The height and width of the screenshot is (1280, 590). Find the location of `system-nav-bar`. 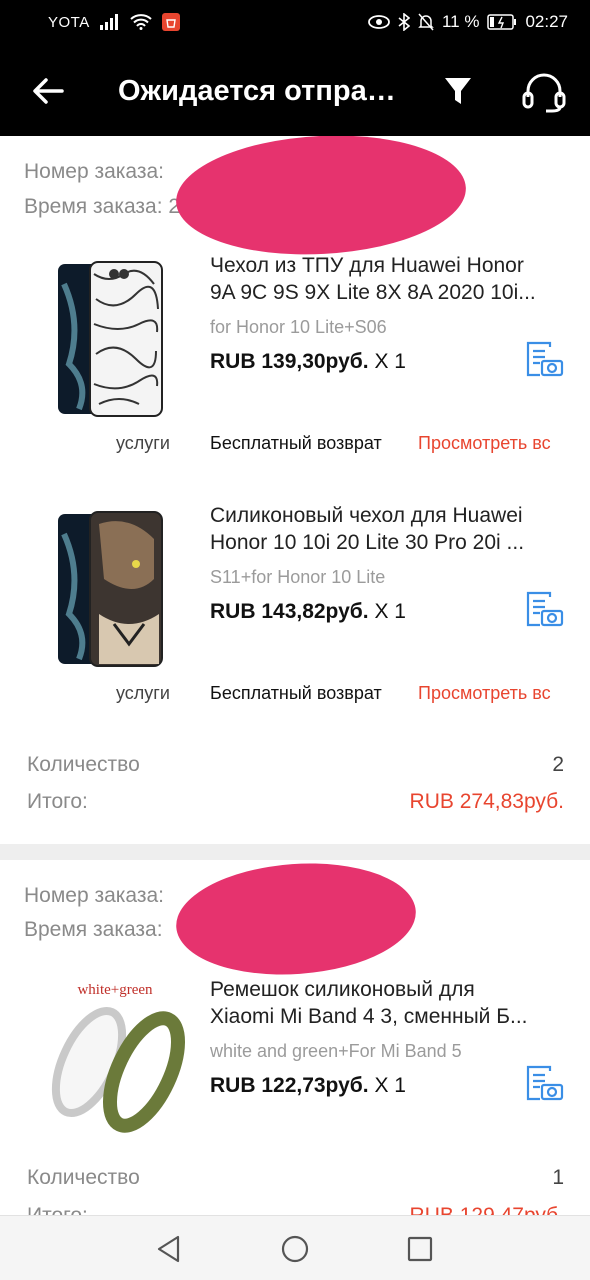

system-nav-bar is located at coordinates (295, 1247).